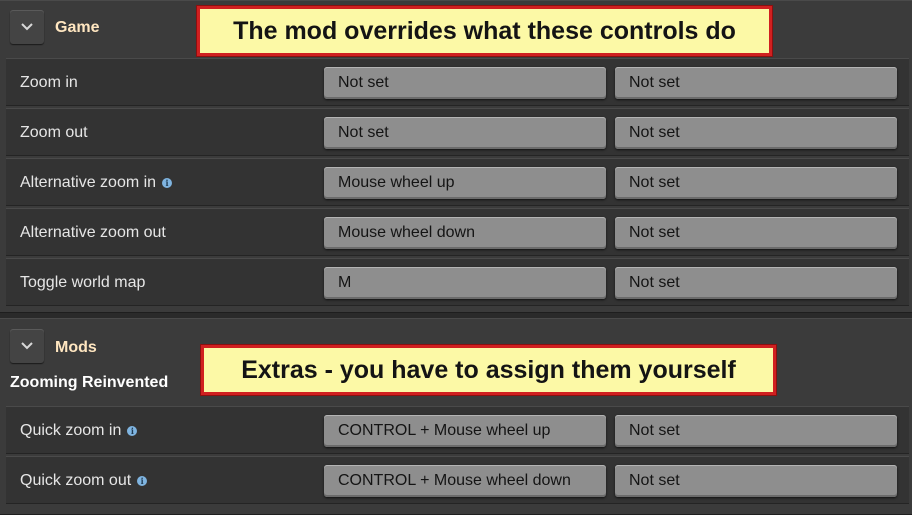  Describe the element at coordinates (484, 31) in the screenshot. I see `annotation-callout-top: The mod overrides what these controls do` at that location.